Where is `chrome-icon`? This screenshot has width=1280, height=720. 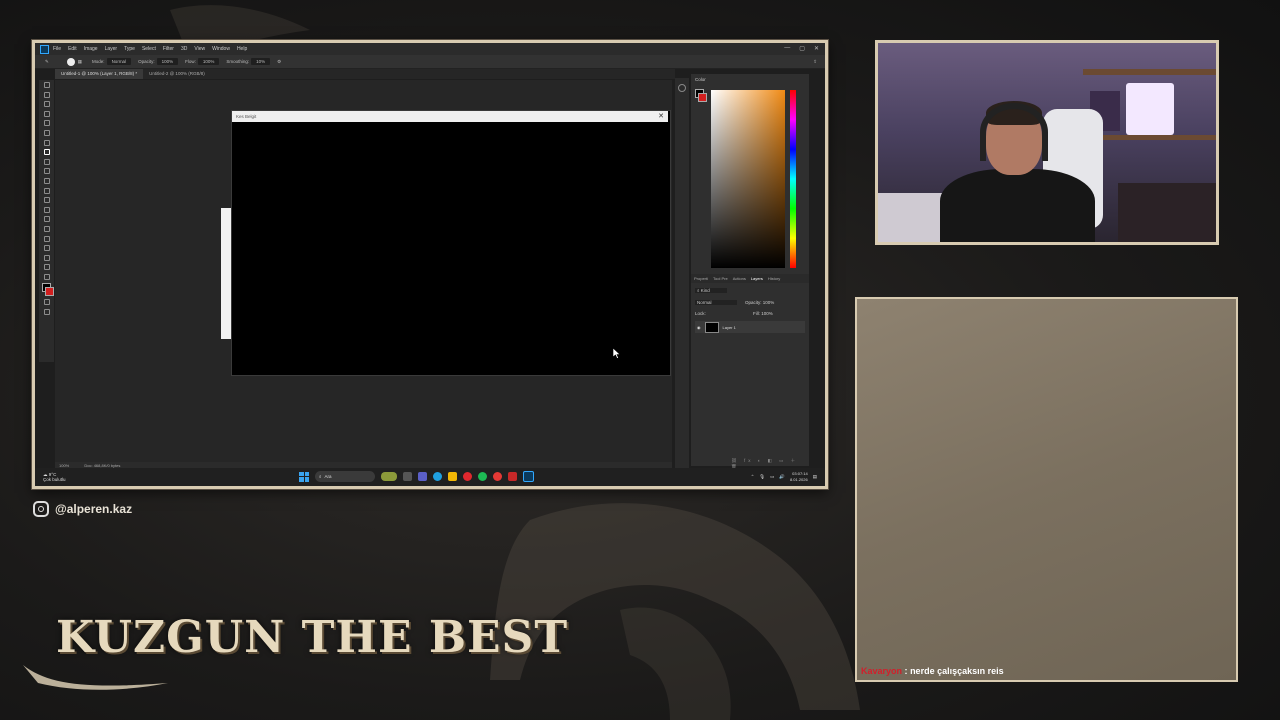
chrome-icon is located at coordinates (497, 476).